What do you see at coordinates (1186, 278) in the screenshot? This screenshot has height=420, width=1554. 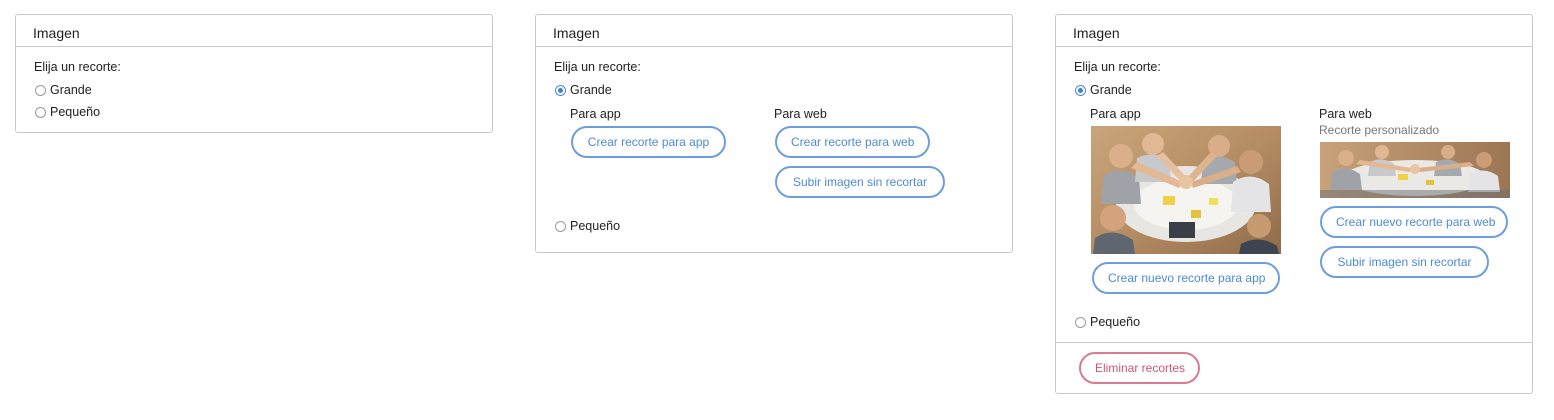 I see `create-new-app-crop-button: Crear nuevo recorte para app` at bounding box center [1186, 278].